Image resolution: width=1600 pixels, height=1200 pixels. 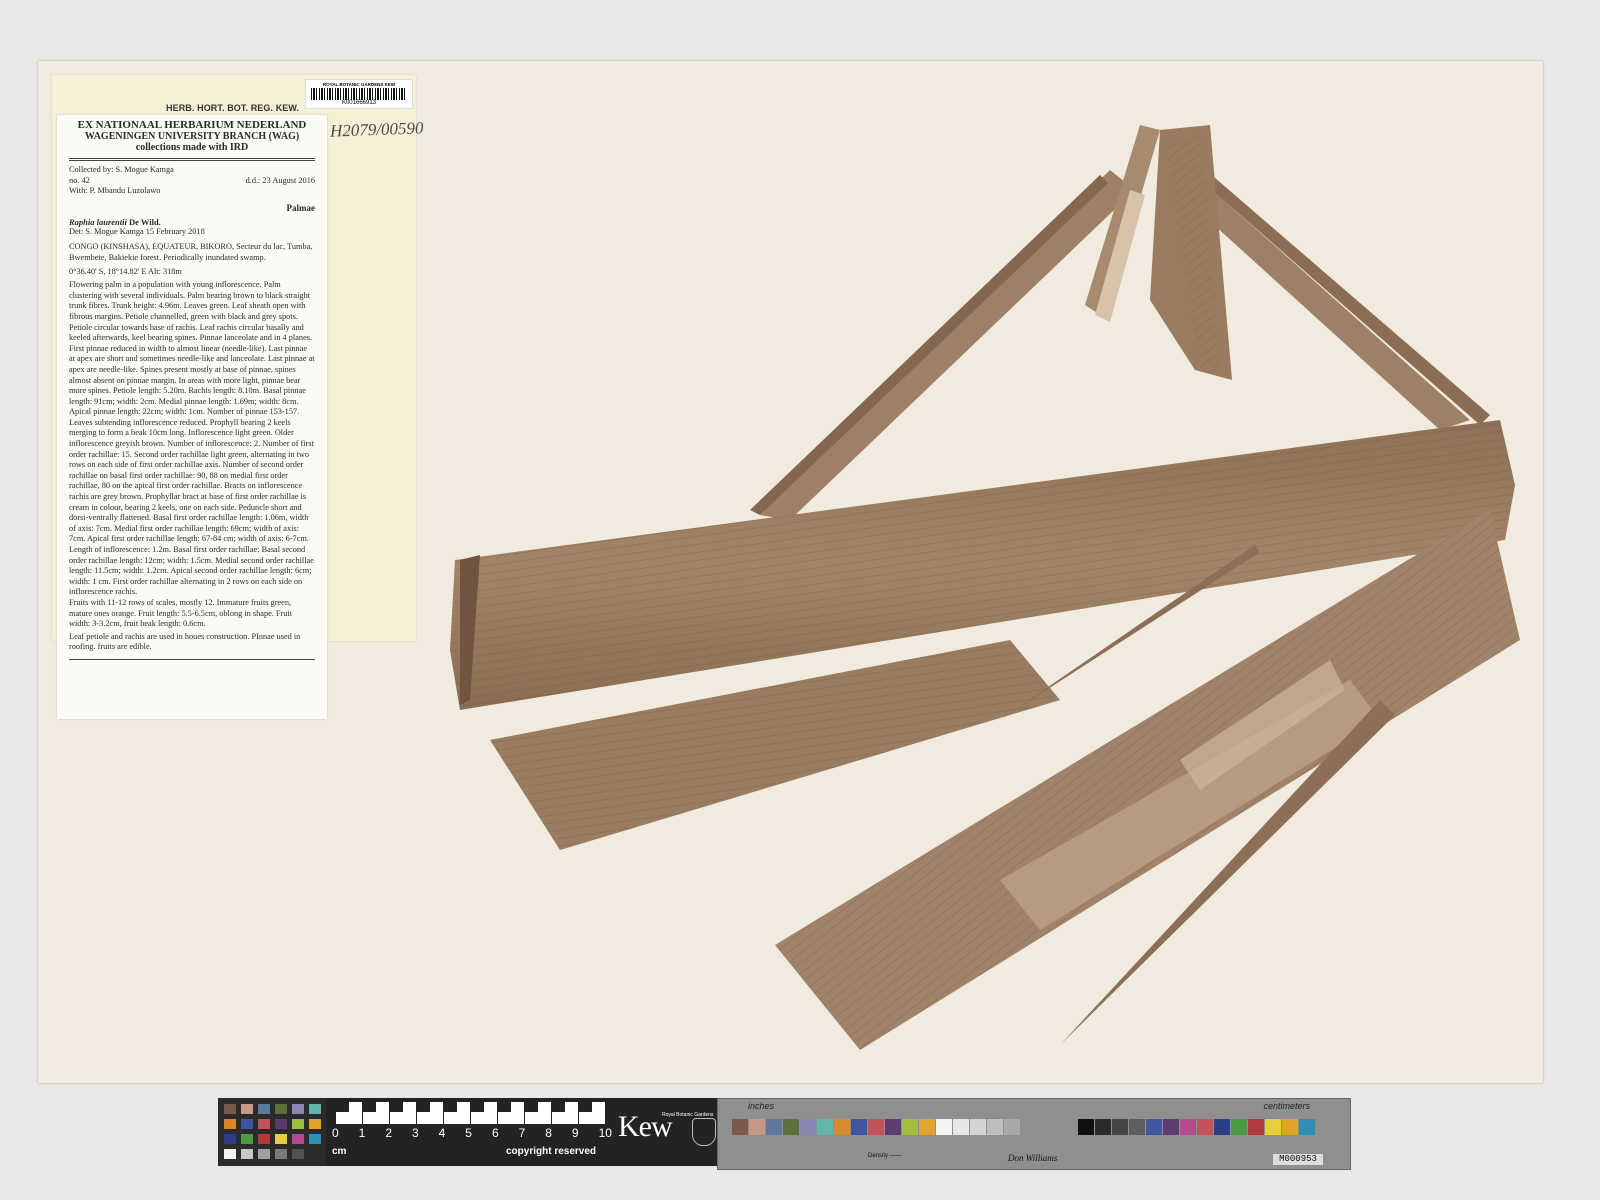 What do you see at coordinates (192, 125) in the screenshot?
I see `institution-line-1: EX NATIONAAL HERBARIUM NEDERLAND` at bounding box center [192, 125].